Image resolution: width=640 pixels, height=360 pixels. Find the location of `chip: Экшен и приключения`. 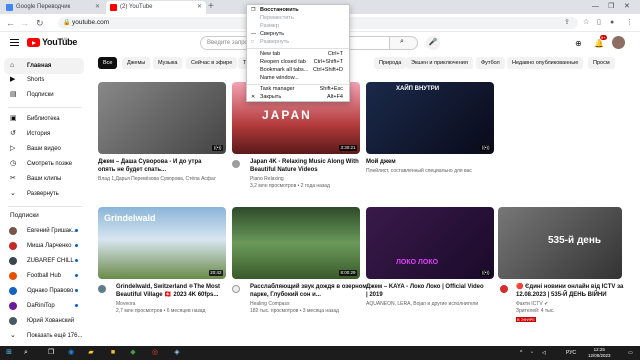

chip: Экшен и приключения is located at coordinates (439, 63).